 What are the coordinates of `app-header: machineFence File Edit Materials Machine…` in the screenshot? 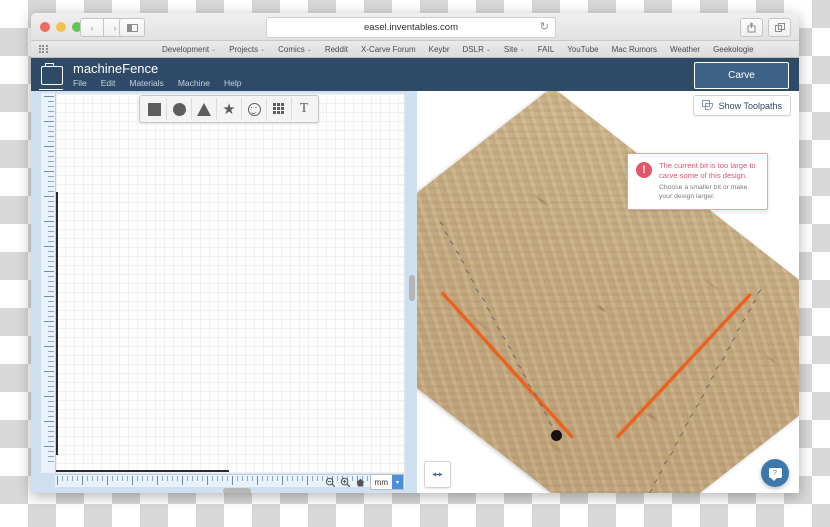 It's located at (415, 74).